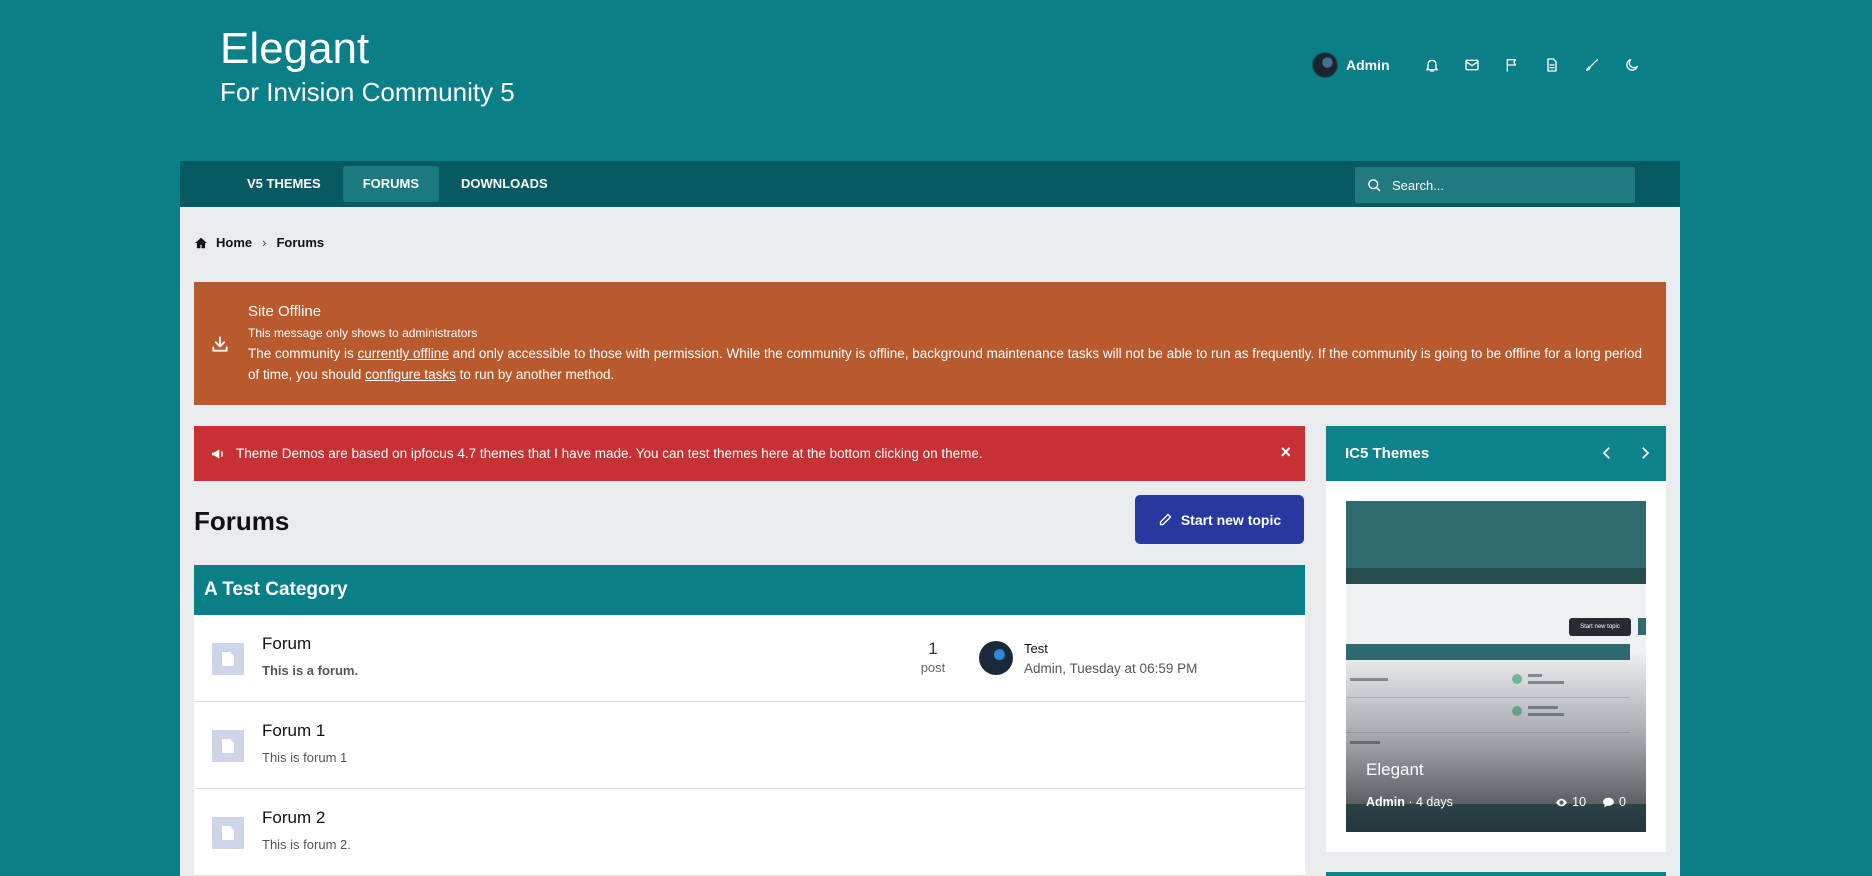 This screenshot has width=1872, height=876. Describe the element at coordinates (303, 353) in the screenshot. I see `offline-text: The community is` at that location.